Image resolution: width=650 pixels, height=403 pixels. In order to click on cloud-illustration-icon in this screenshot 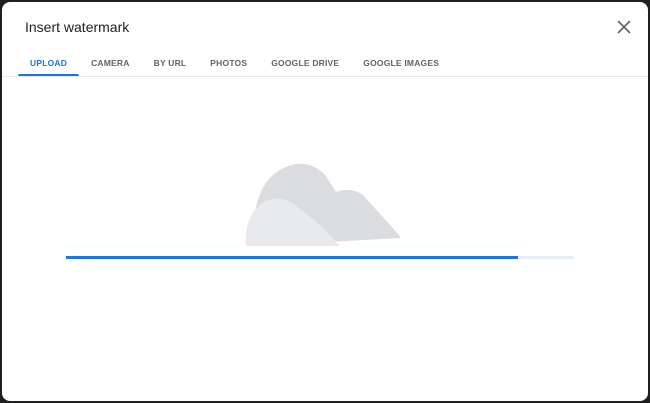, I will do `click(322, 205)`.